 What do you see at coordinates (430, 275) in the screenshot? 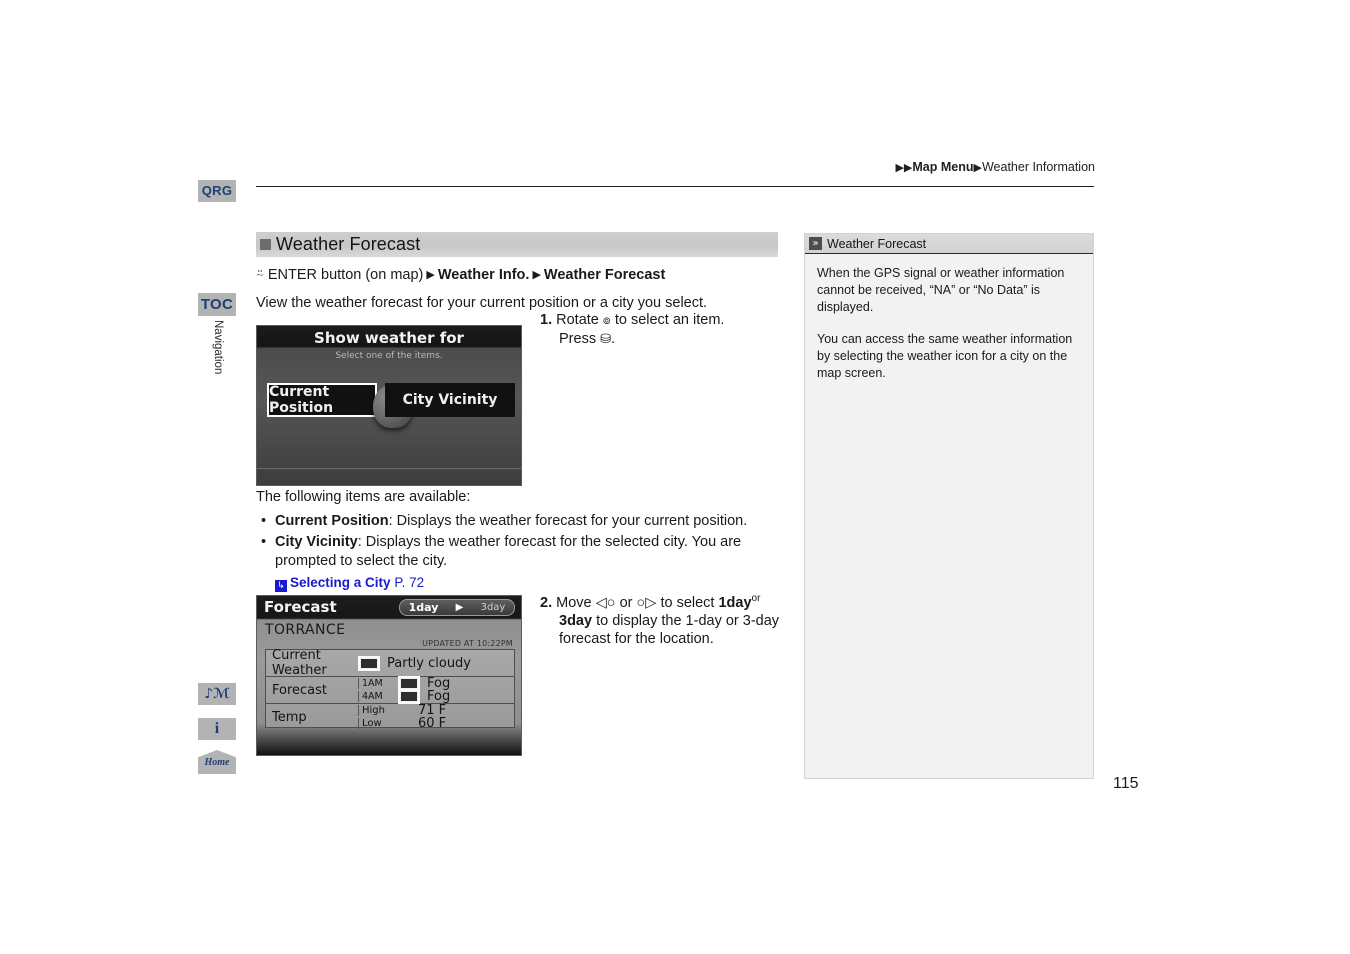
I see `menu-path-arrow-1: ▶` at bounding box center [430, 275].